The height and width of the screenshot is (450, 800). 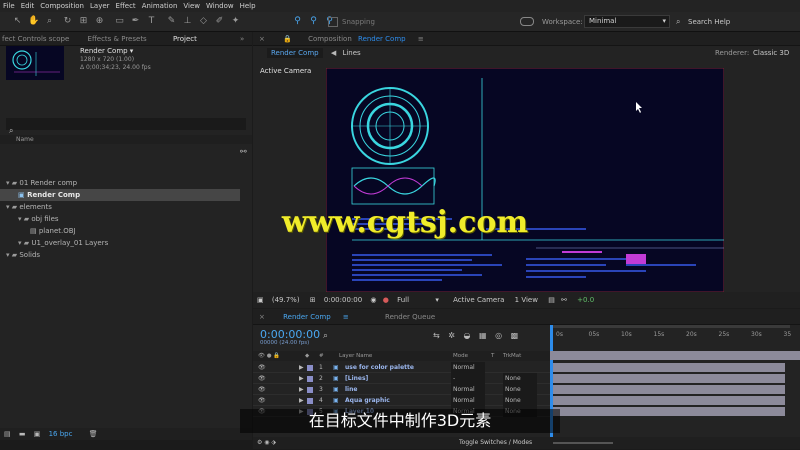 What do you see at coordinates (269, 356) in the screenshot?
I see `av-switches-icon: 👁 ● 🔒` at bounding box center [269, 356].